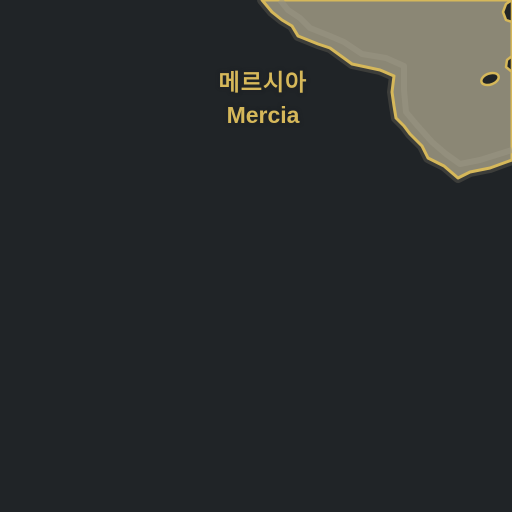 The width and height of the screenshot is (512, 512). What do you see at coordinates (263, 99) in the screenshot?
I see `region-label-mercia: 메르시아 Mercia` at bounding box center [263, 99].